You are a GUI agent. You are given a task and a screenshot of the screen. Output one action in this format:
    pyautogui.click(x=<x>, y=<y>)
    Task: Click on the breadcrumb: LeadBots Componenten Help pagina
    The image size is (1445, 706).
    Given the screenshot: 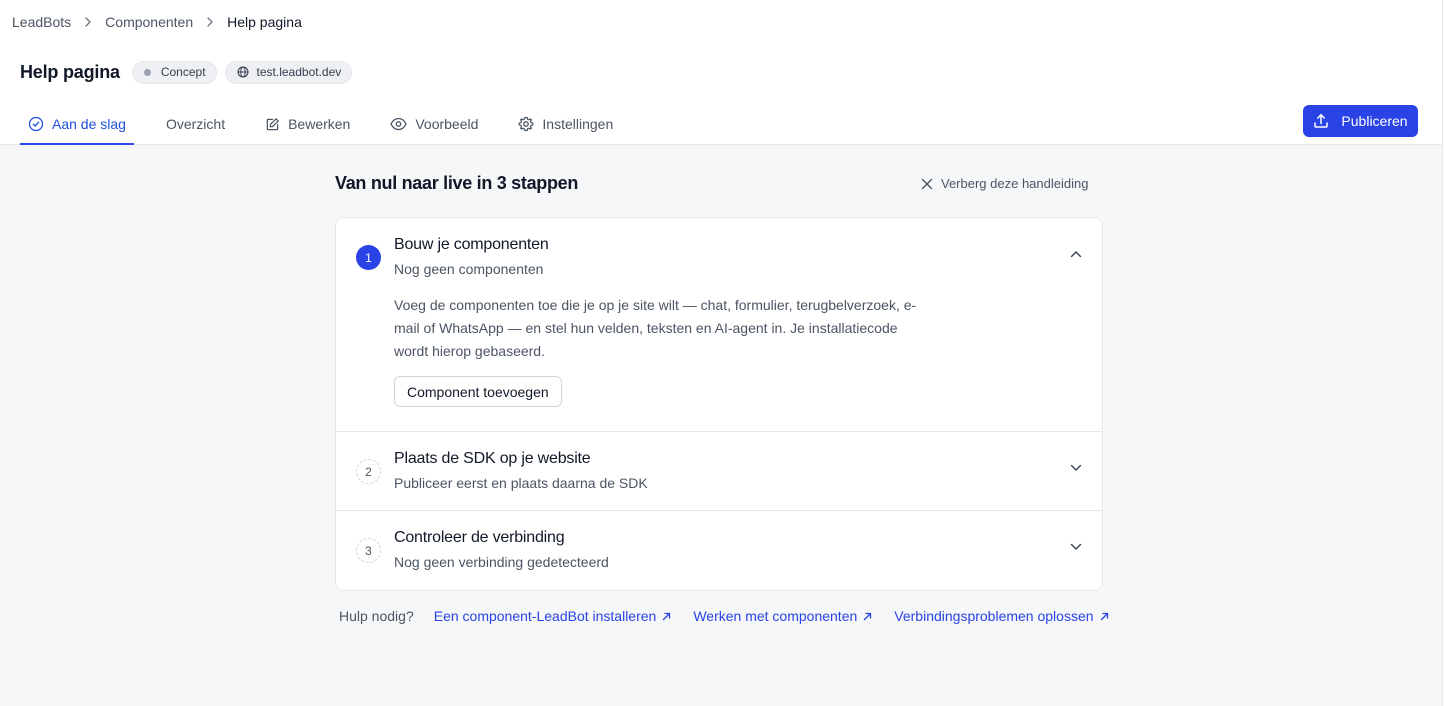 What is the action you would take?
    pyautogui.click(x=157, y=22)
    